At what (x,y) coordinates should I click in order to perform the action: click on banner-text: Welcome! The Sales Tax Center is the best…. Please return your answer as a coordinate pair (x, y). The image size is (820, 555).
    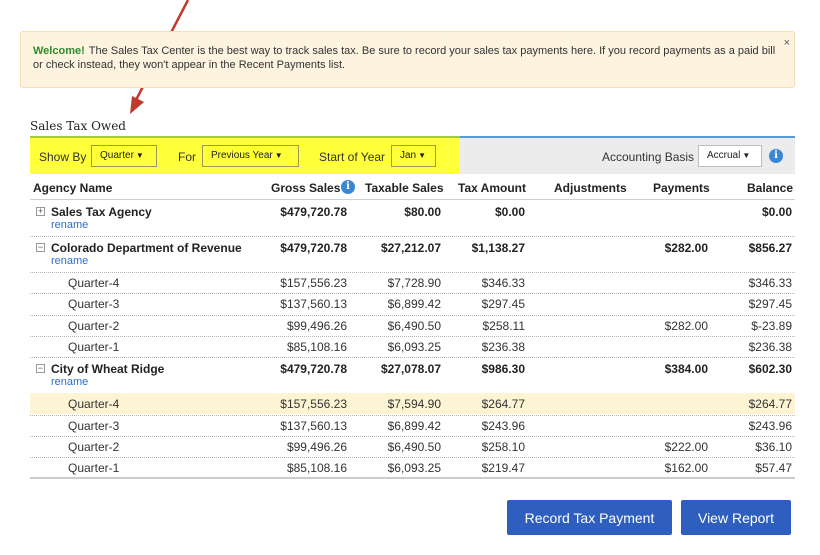
    Looking at the image, I should click on (405, 58).